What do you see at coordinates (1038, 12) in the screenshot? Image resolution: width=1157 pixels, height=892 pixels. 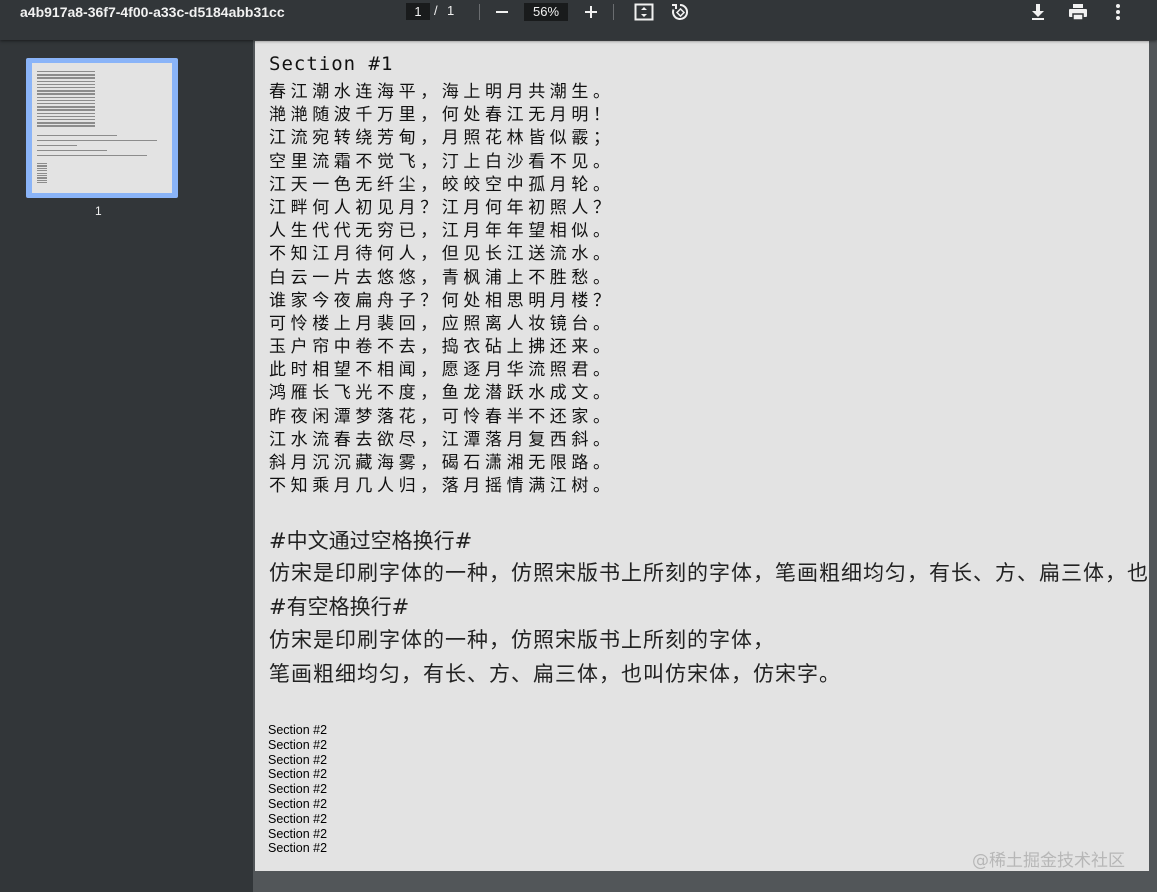 I see `download-icon` at bounding box center [1038, 12].